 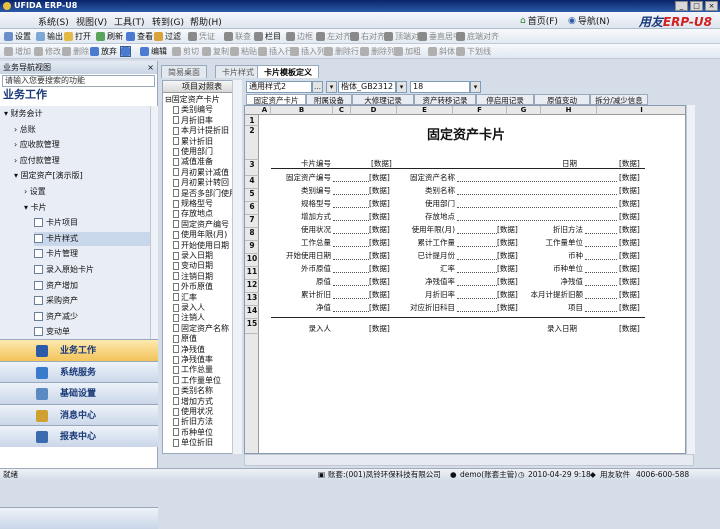 I want to click on subtab-5: 原值变动, so click(x=562, y=99).